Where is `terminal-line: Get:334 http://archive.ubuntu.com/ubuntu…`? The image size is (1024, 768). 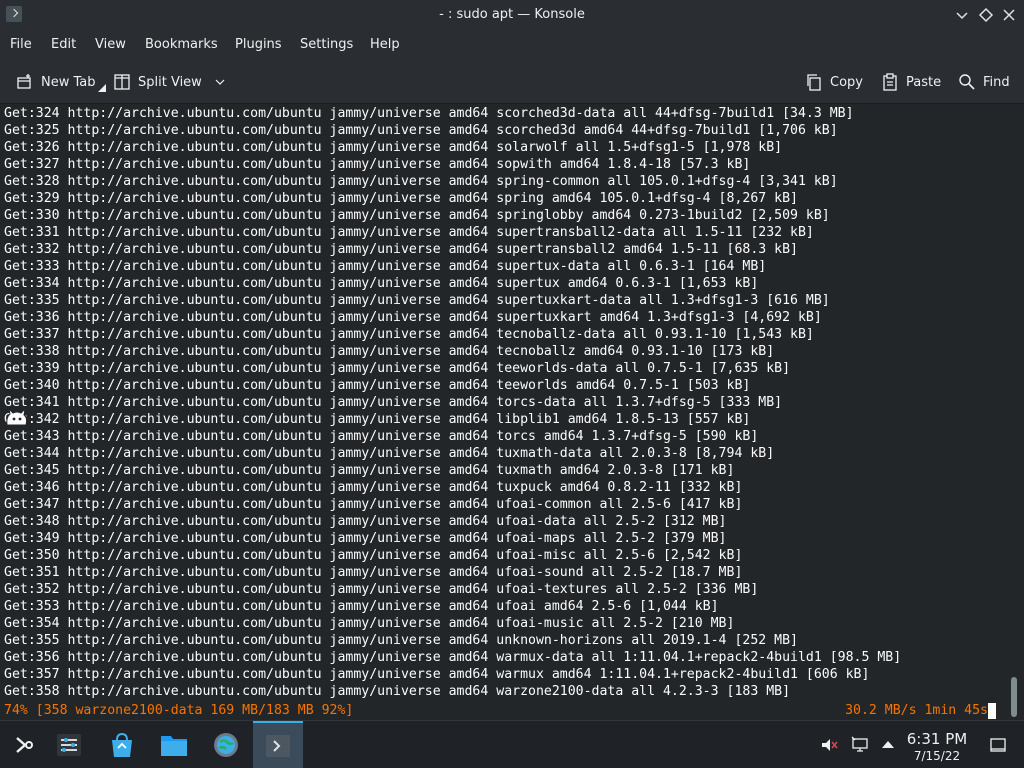
terminal-line: Get:334 http://archive.ubuntu.com/ubuntu… is located at coordinates (381, 283).